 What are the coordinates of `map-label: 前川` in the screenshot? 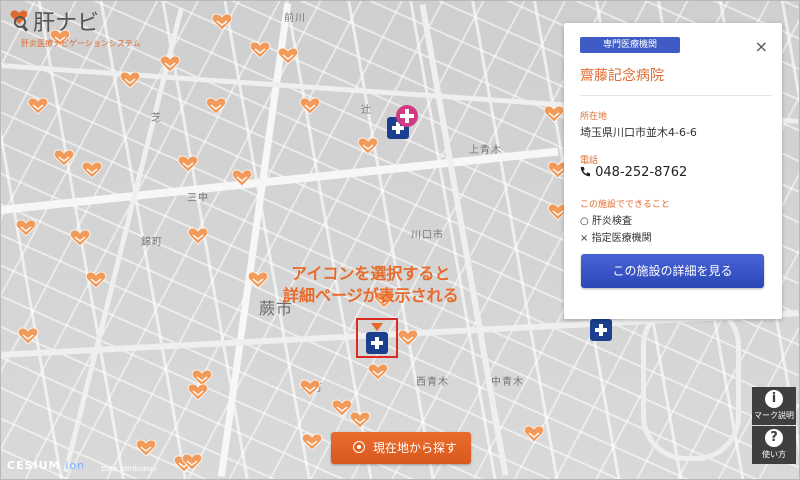 It's located at (295, 18).